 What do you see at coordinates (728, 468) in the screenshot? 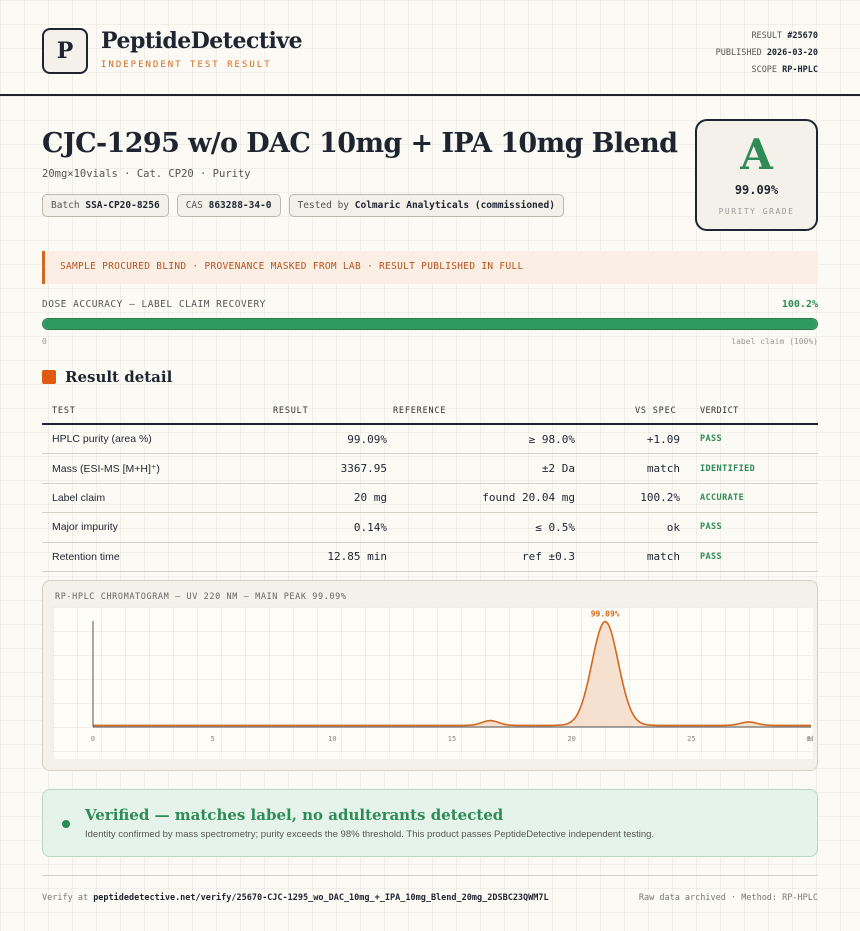
I see `cell-verdict: IDENTIFIED` at bounding box center [728, 468].